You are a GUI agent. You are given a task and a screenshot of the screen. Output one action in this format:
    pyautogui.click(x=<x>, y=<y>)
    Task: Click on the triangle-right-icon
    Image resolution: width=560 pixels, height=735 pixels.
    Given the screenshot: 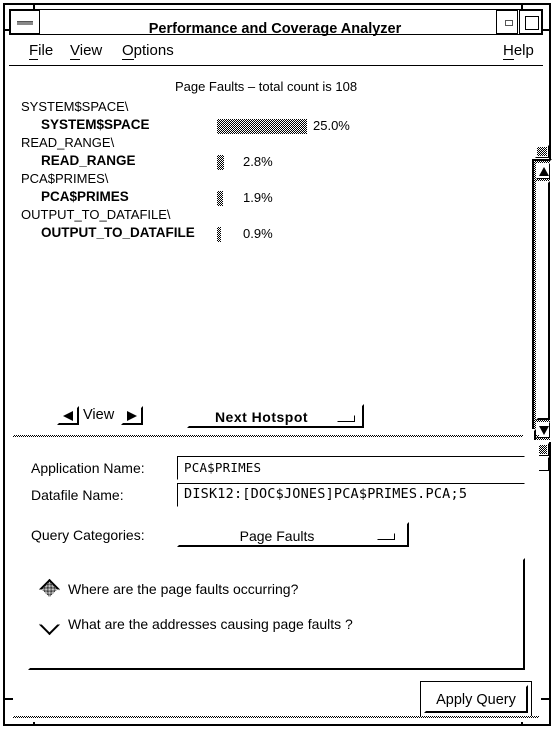 What is the action you would take?
    pyautogui.click(x=132, y=416)
    